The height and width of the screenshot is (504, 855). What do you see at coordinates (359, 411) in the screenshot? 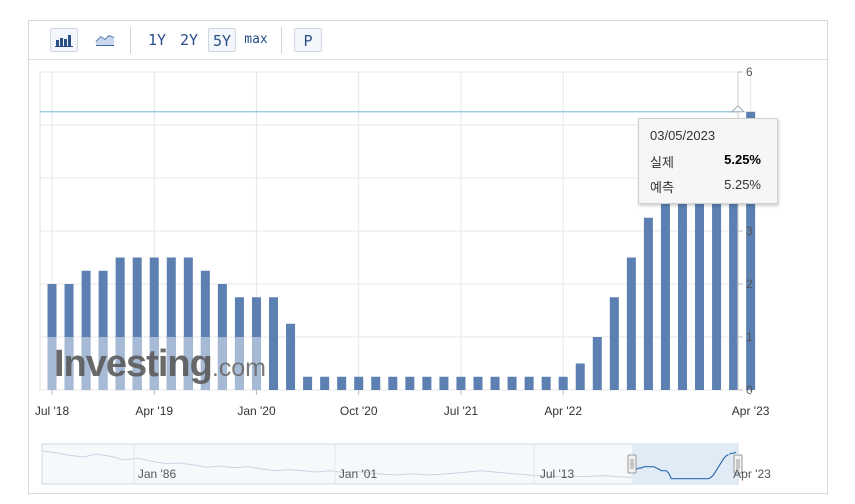
I see `x-tick-label: Oct '20` at bounding box center [359, 411].